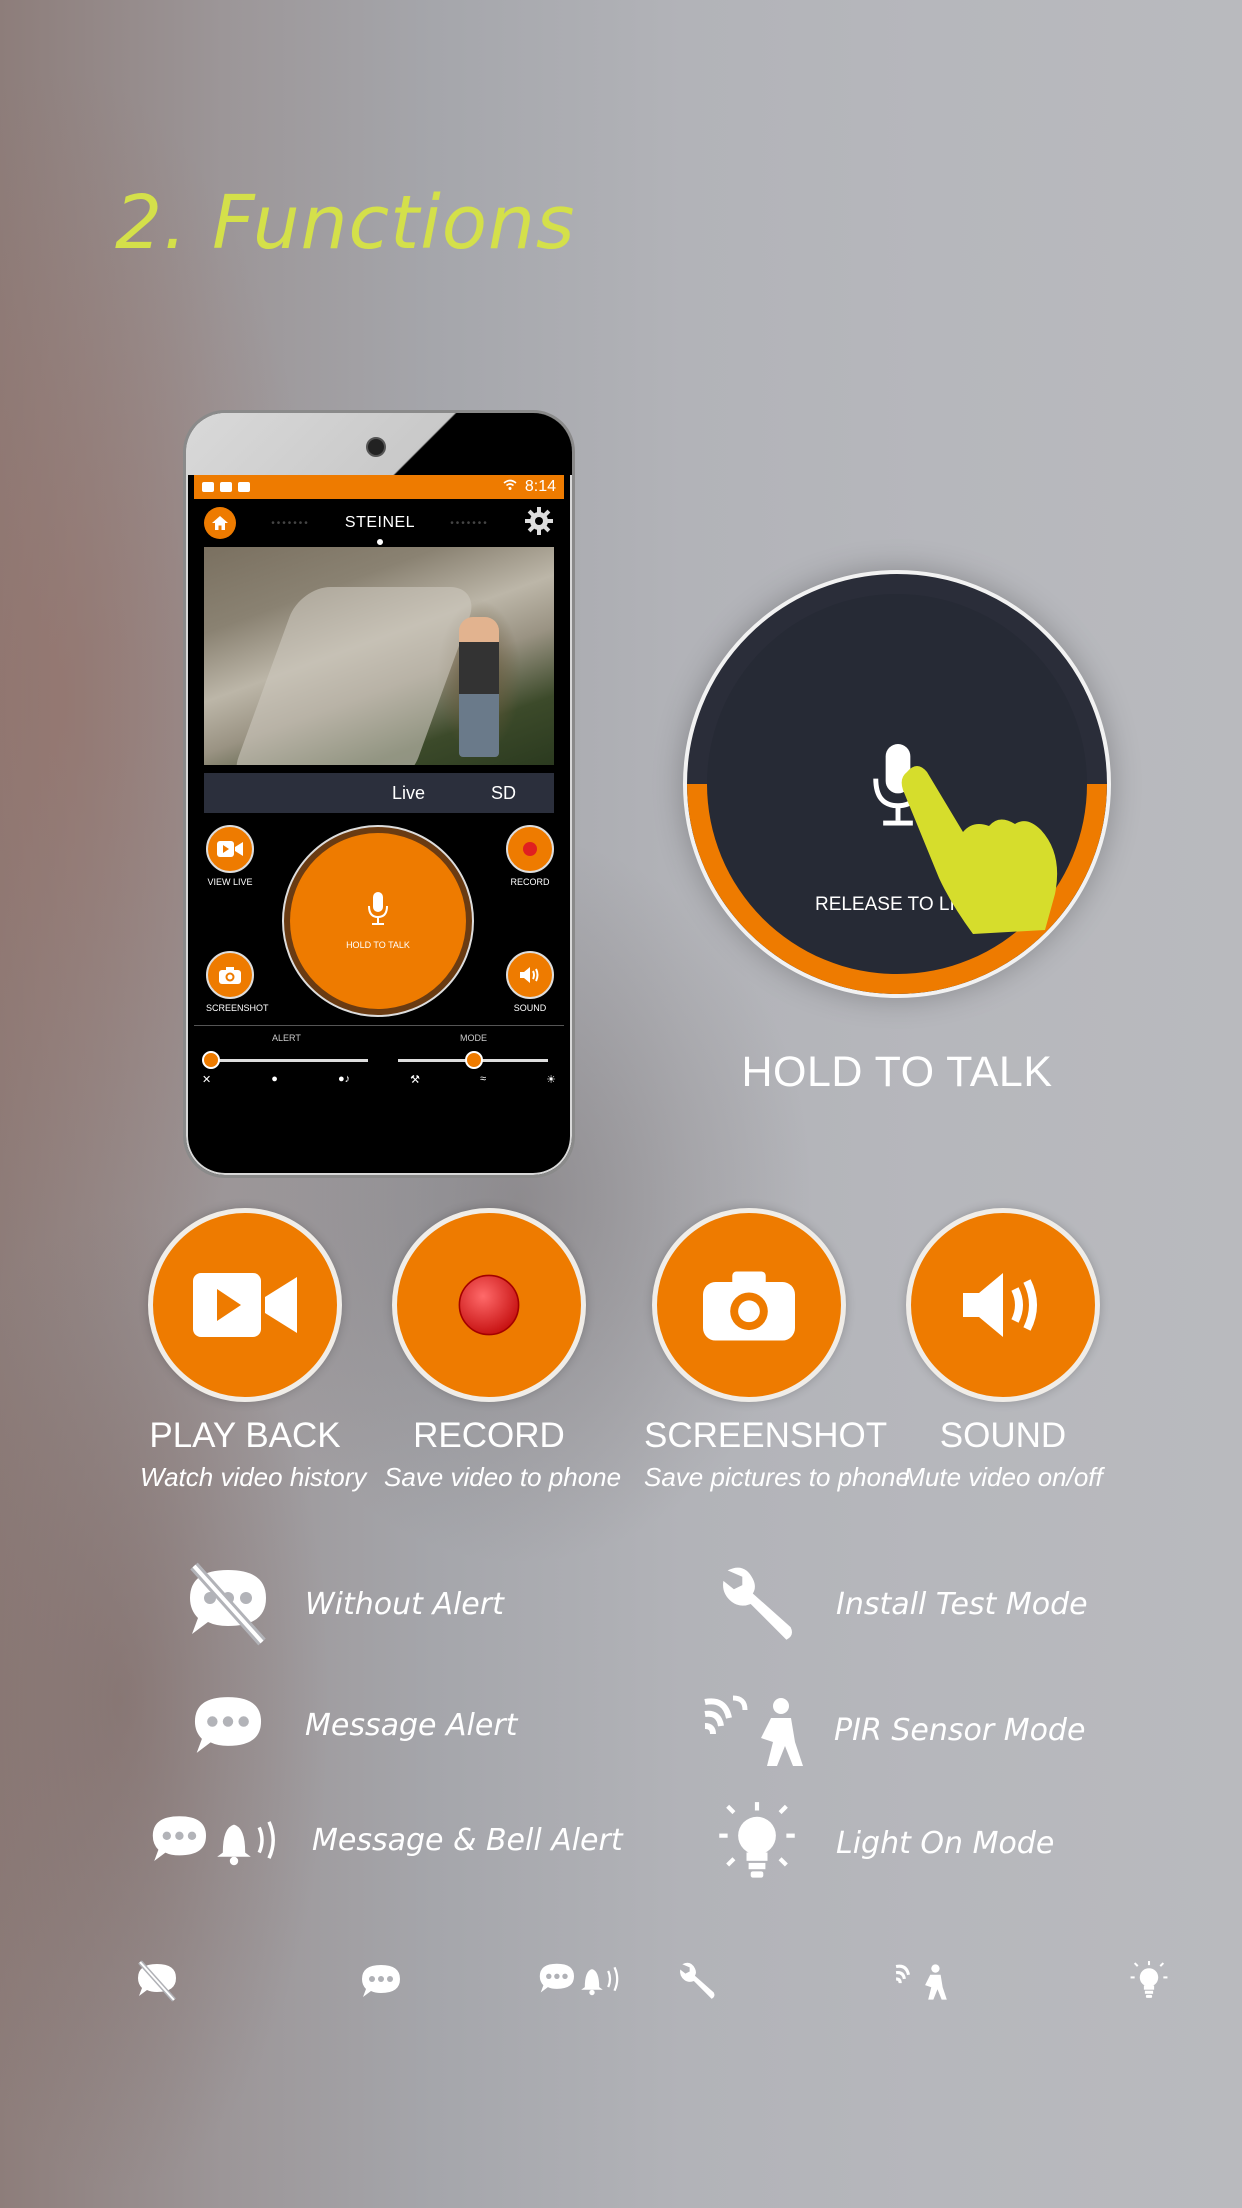  Describe the element at coordinates (897, 784) in the screenshot. I see `talk-button-zoom: RELEASE TO LIST` at that location.